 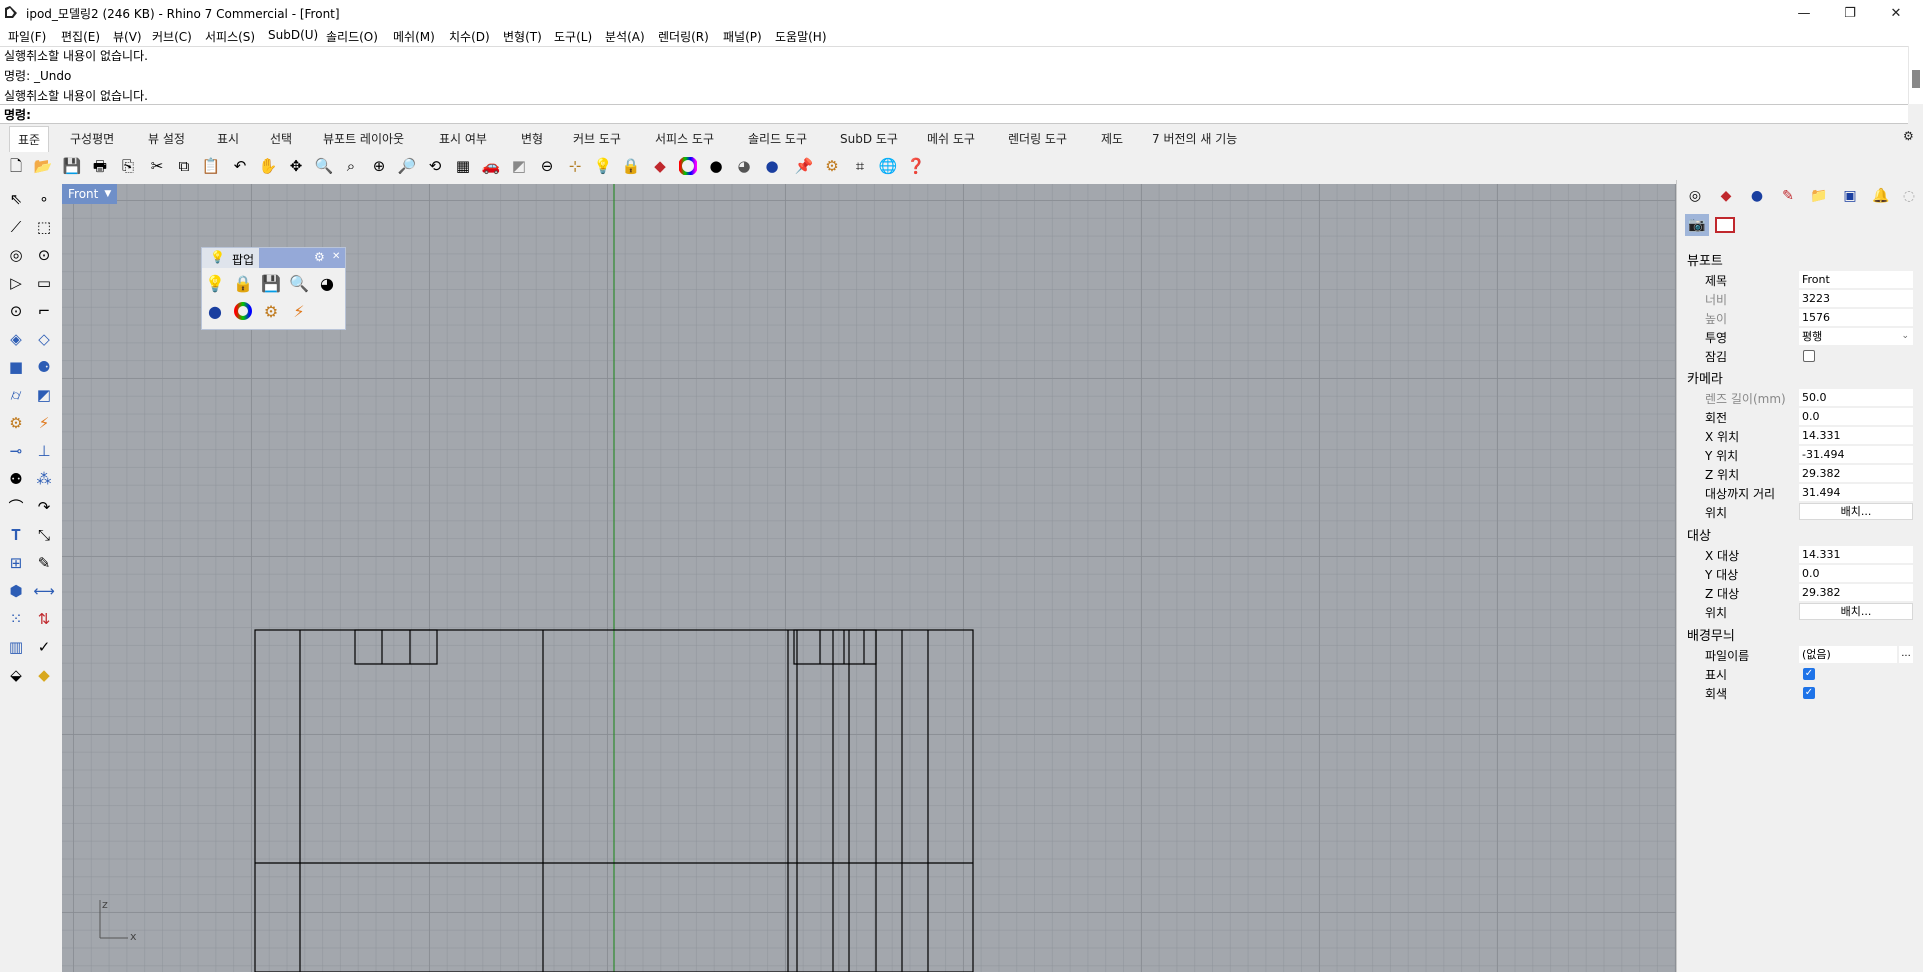 What do you see at coordinates (92, 138) in the screenshot?
I see `tab-cplanes: 구성평면` at bounding box center [92, 138].